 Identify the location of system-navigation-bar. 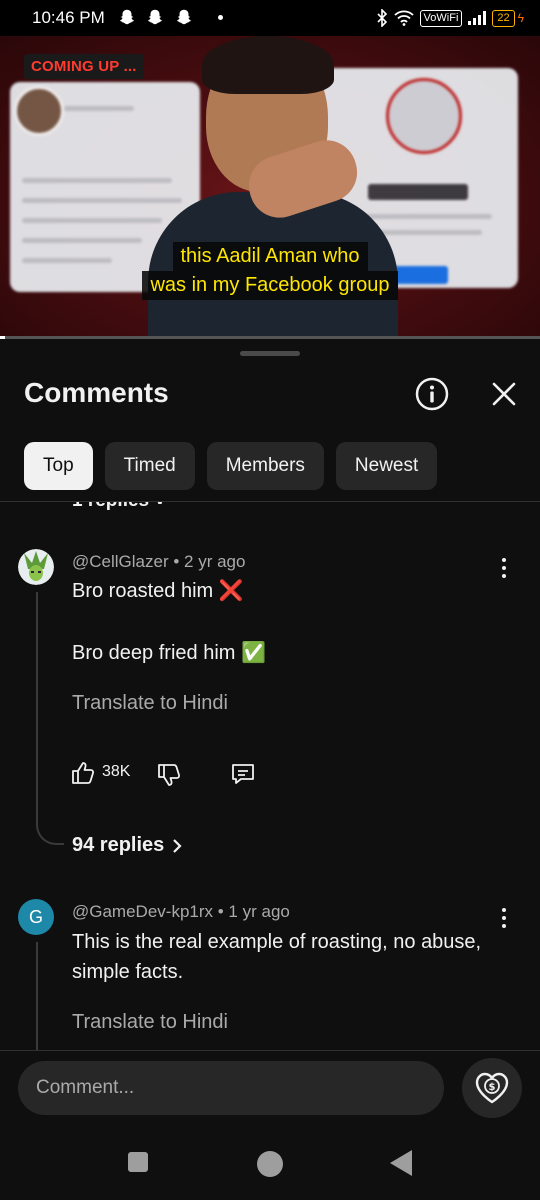
(270, 1162).